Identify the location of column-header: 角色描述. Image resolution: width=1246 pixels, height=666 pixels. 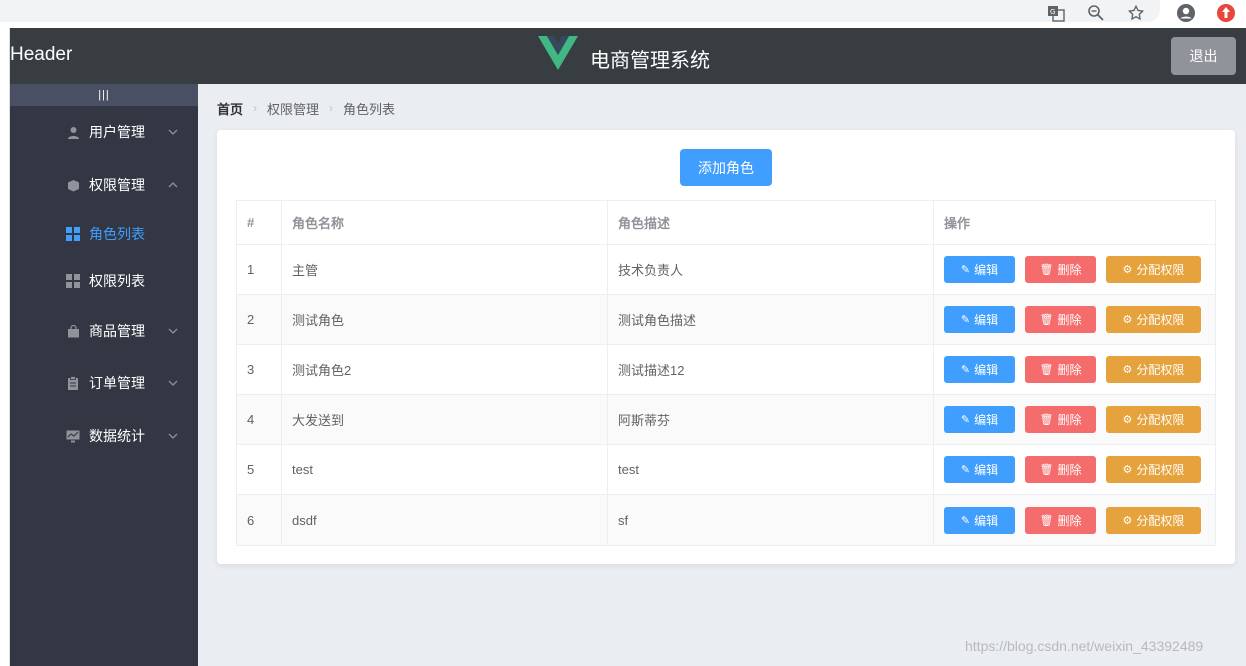
(771, 222).